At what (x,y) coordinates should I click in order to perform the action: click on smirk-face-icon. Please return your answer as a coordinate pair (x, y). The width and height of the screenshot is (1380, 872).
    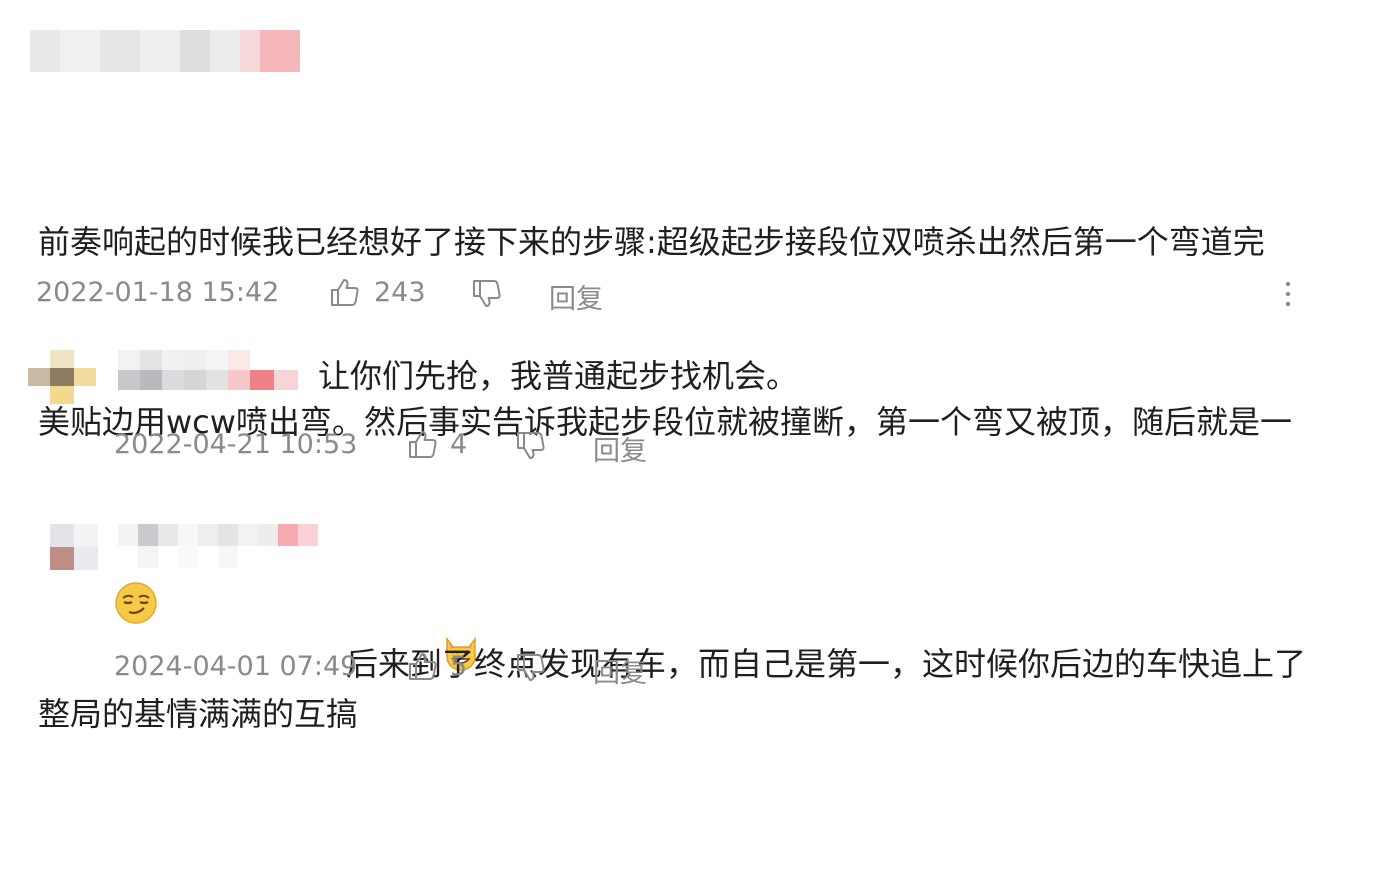
    Looking at the image, I should click on (136, 605).